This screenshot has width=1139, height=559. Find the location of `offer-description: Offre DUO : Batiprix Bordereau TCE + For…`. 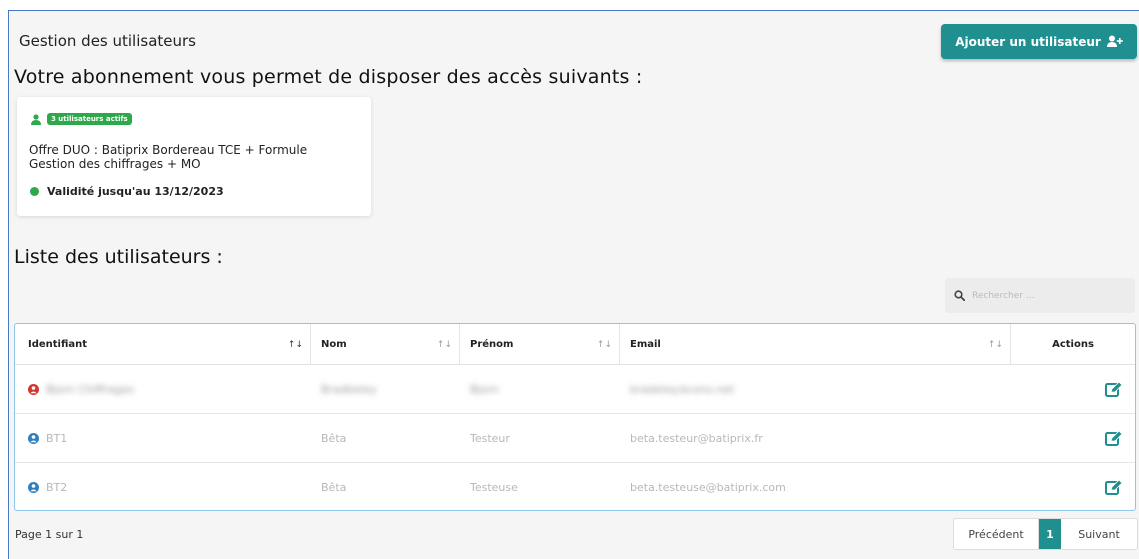

offer-description: Offre DUO : Batiprix Bordereau TCE + For… is located at coordinates (194, 157).